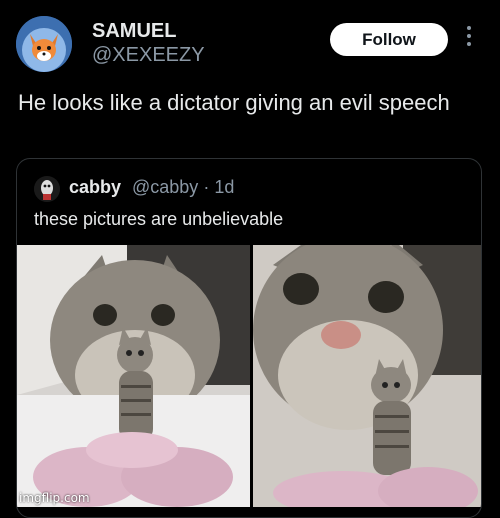  Describe the element at coordinates (389, 39) in the screenshot. I see `follow-button: Follow` at that location.